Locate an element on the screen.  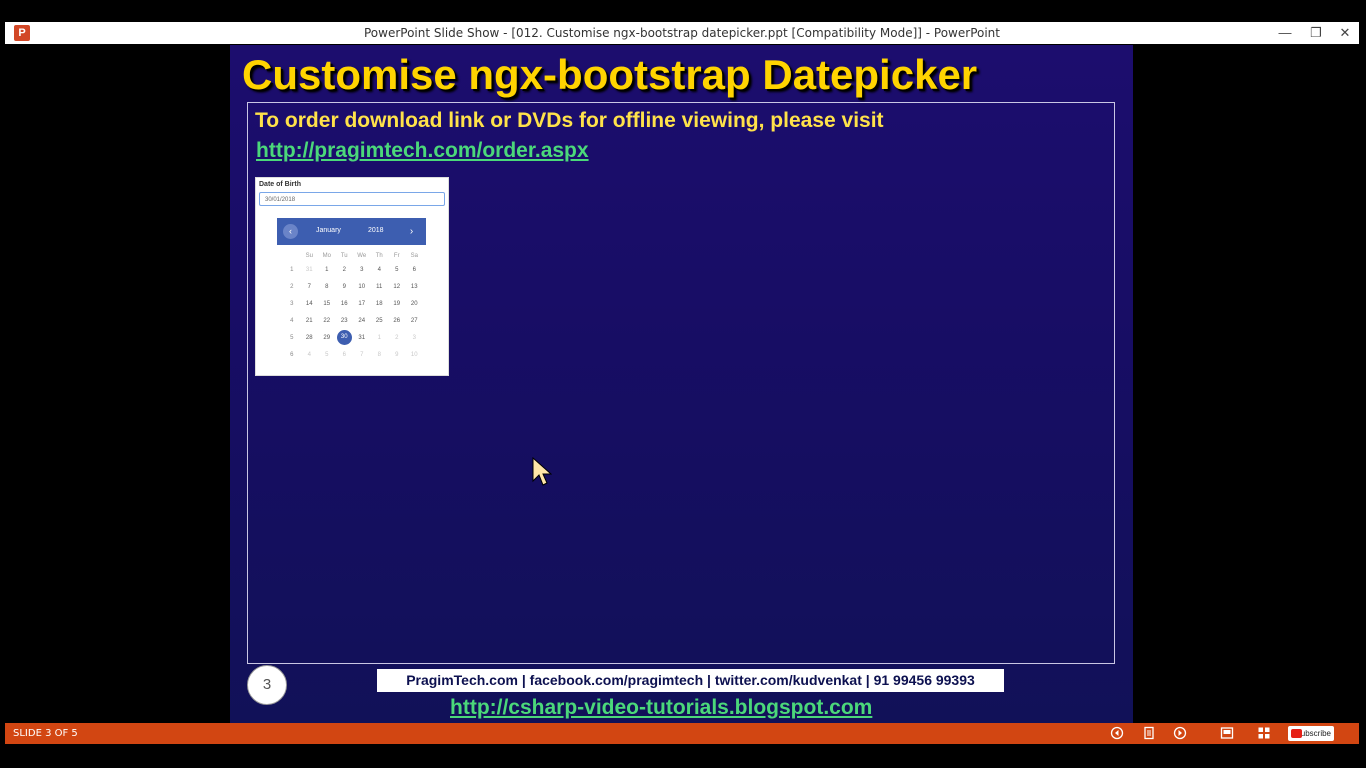
day-cell: 27 is located at coordinates (414, 320).